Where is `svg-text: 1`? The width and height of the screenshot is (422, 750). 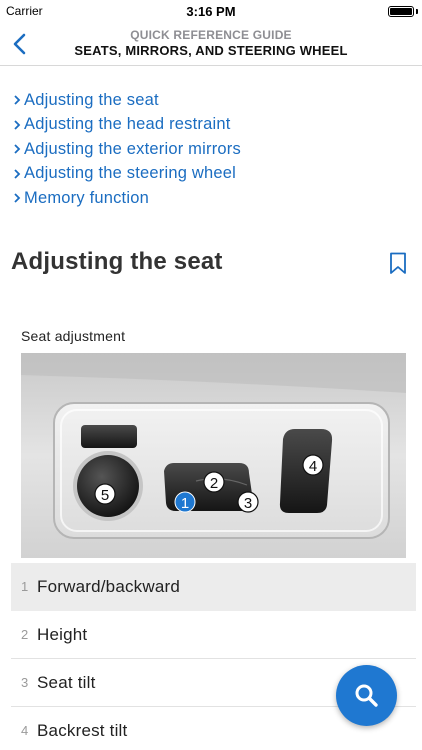 svg-text: 1 is located at coordinates (185, 503).